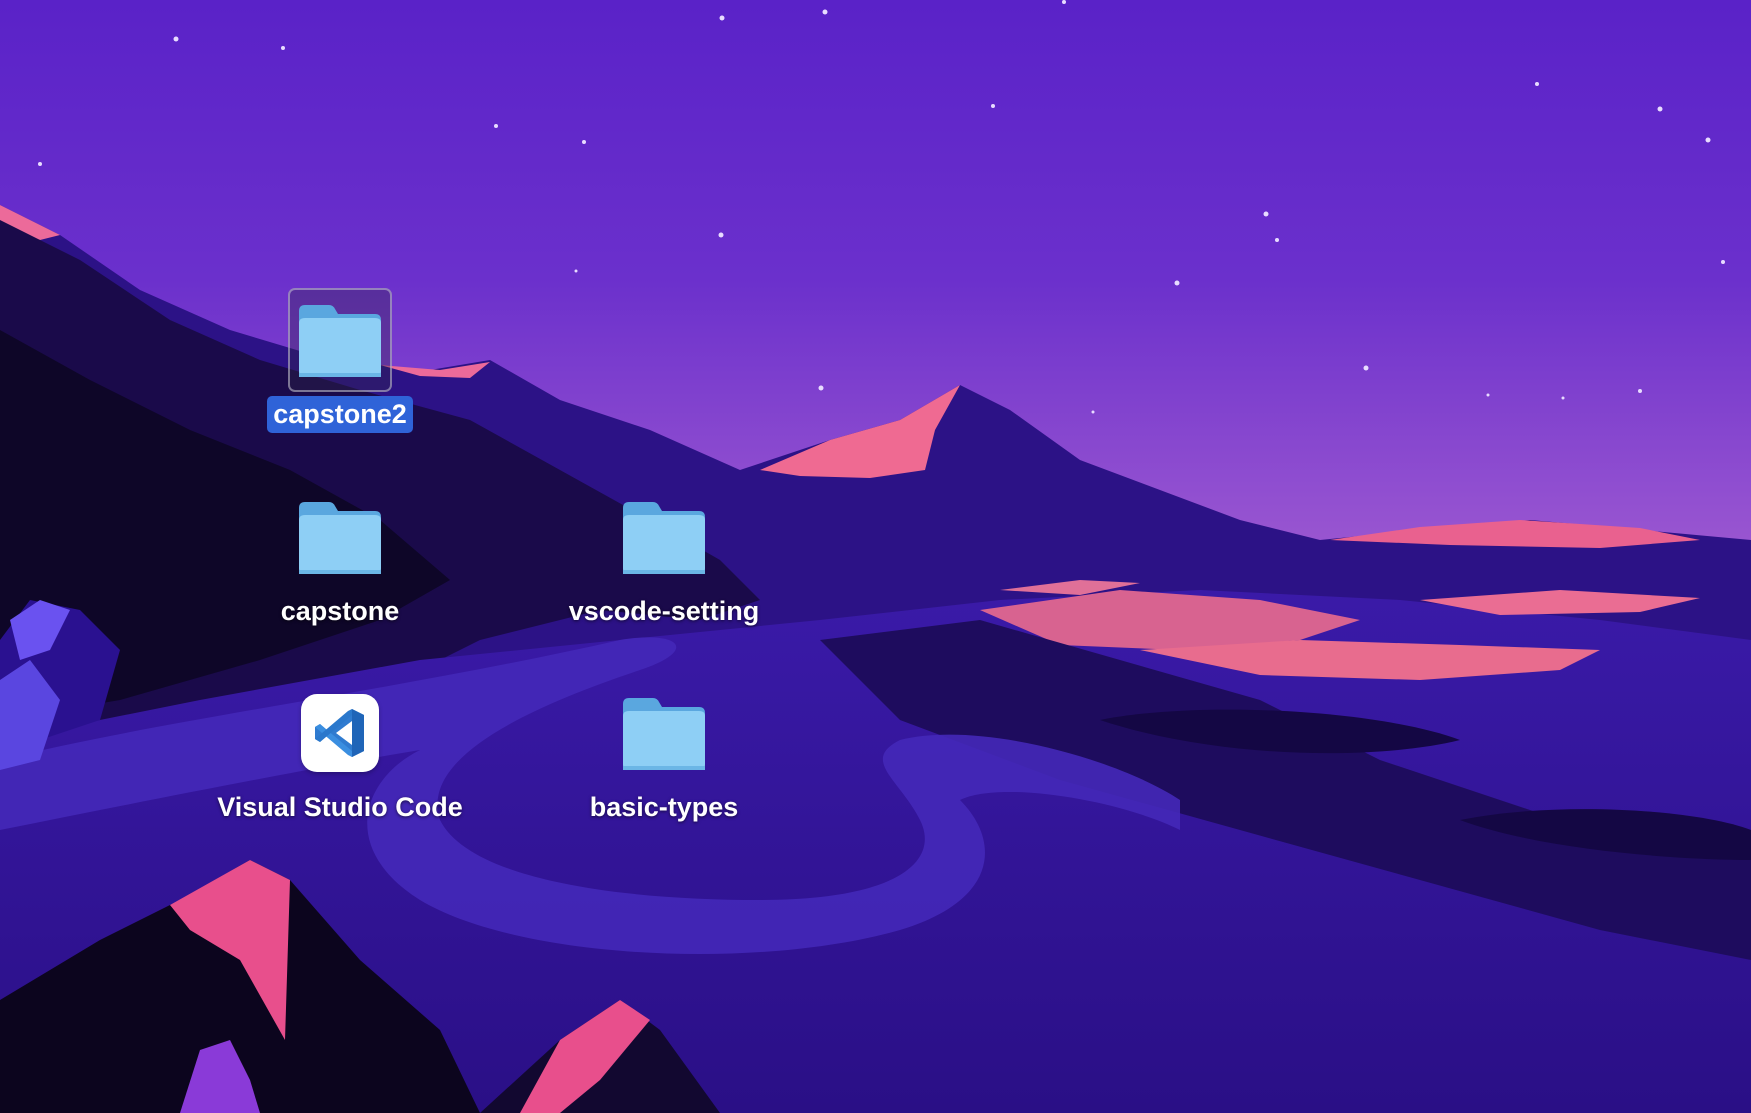 The image size is (1751, 1113). I want to click on app-icon-wrap, so click(340, 733).